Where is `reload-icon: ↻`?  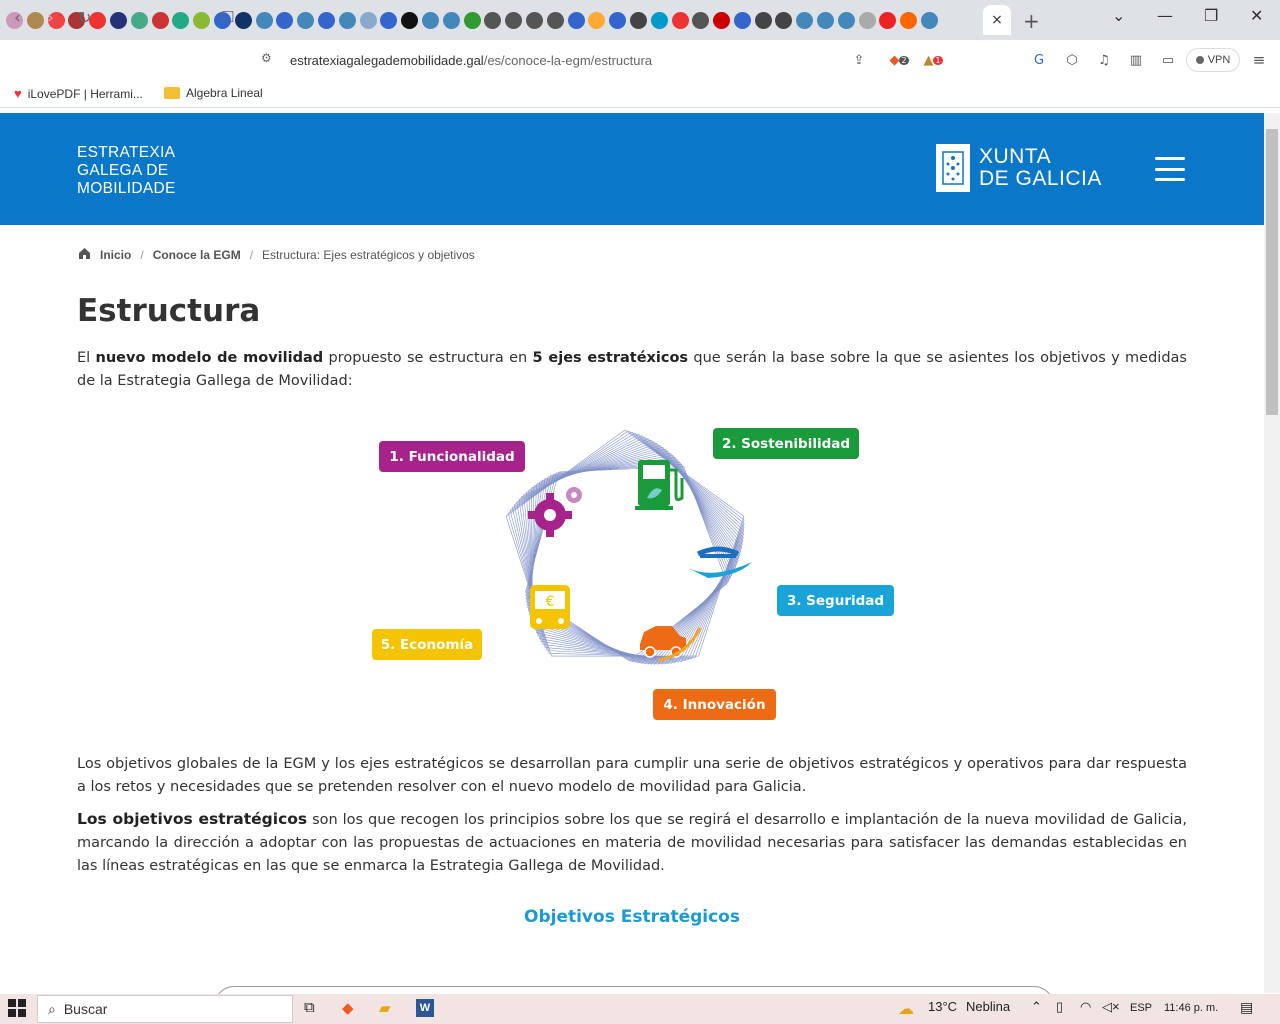 reload-icon: ↻ is located at coordinates (84, 17).